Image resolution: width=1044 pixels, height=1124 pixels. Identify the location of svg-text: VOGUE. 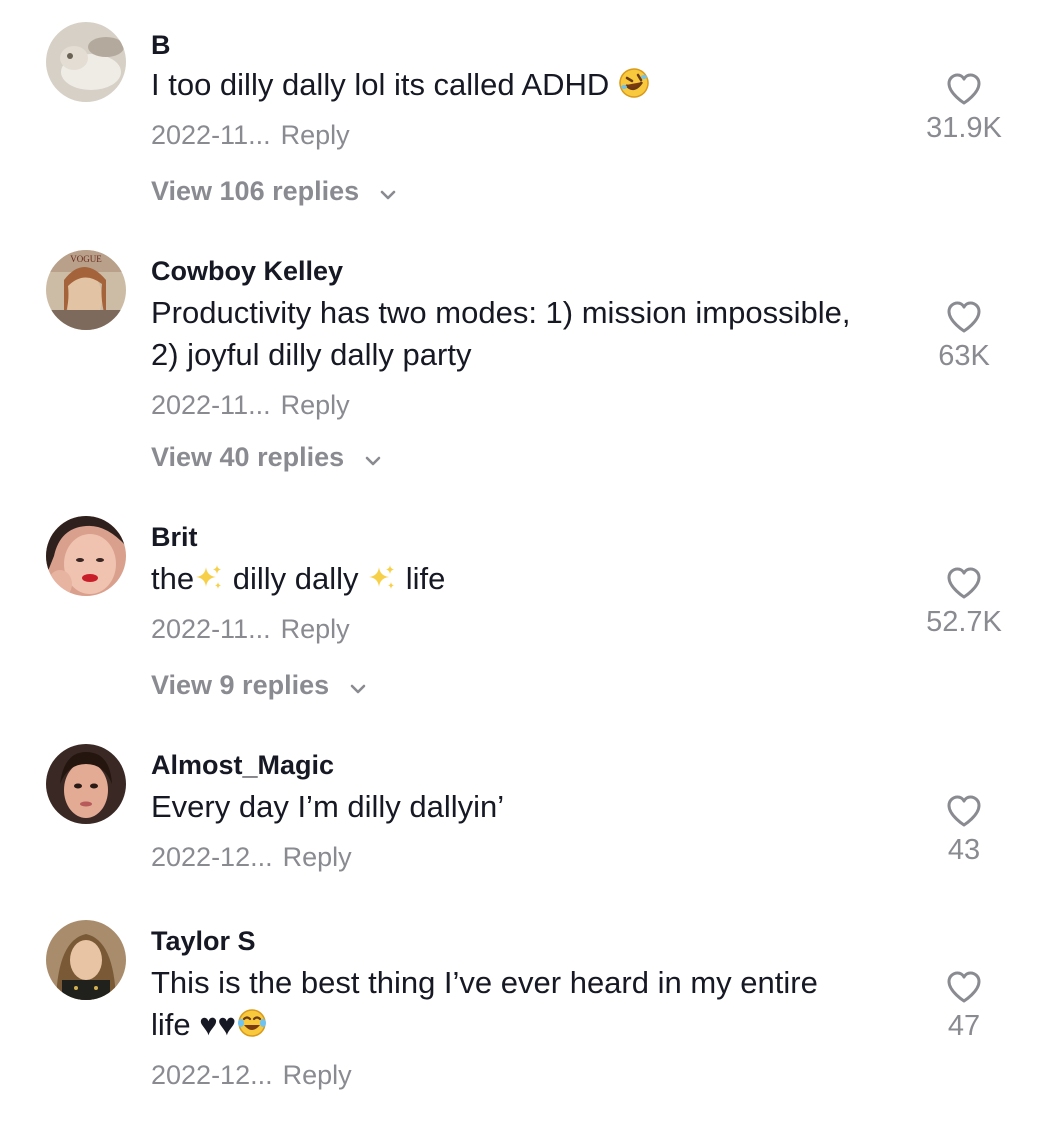
(86, 259).